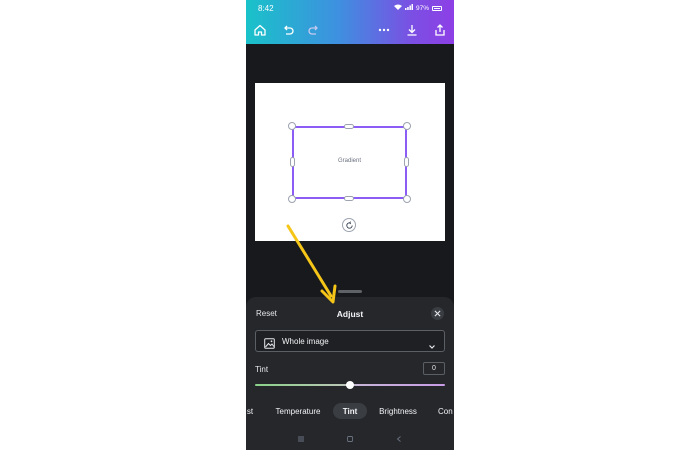 This screenshot has height=450, width=700. What do you see at coordinates (350, 291) in the screenshot?
I see `panel-drag-handle` at bounding box center [350, 291].